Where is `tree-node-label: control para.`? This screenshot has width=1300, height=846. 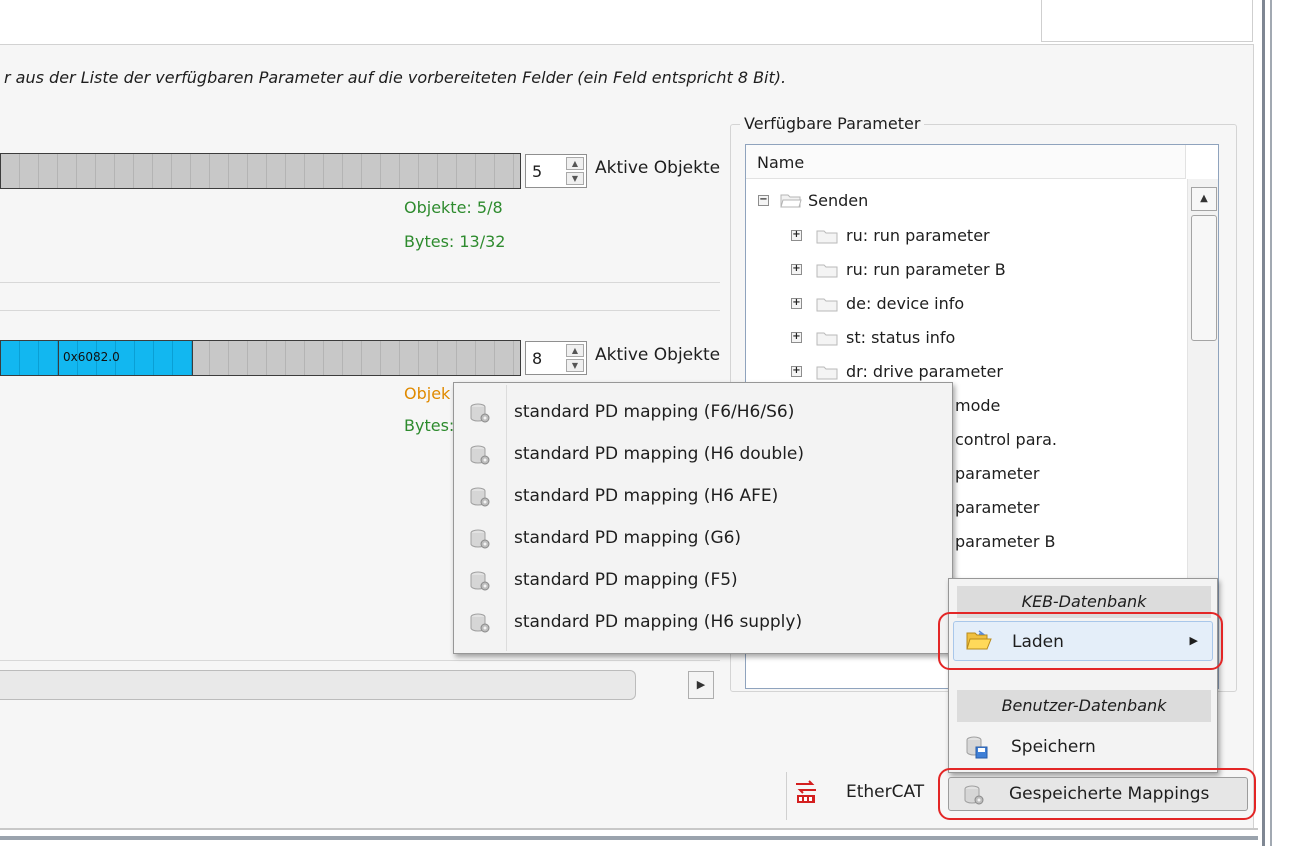 tree-node-label: control para. is located at coordinates (1006, 439).